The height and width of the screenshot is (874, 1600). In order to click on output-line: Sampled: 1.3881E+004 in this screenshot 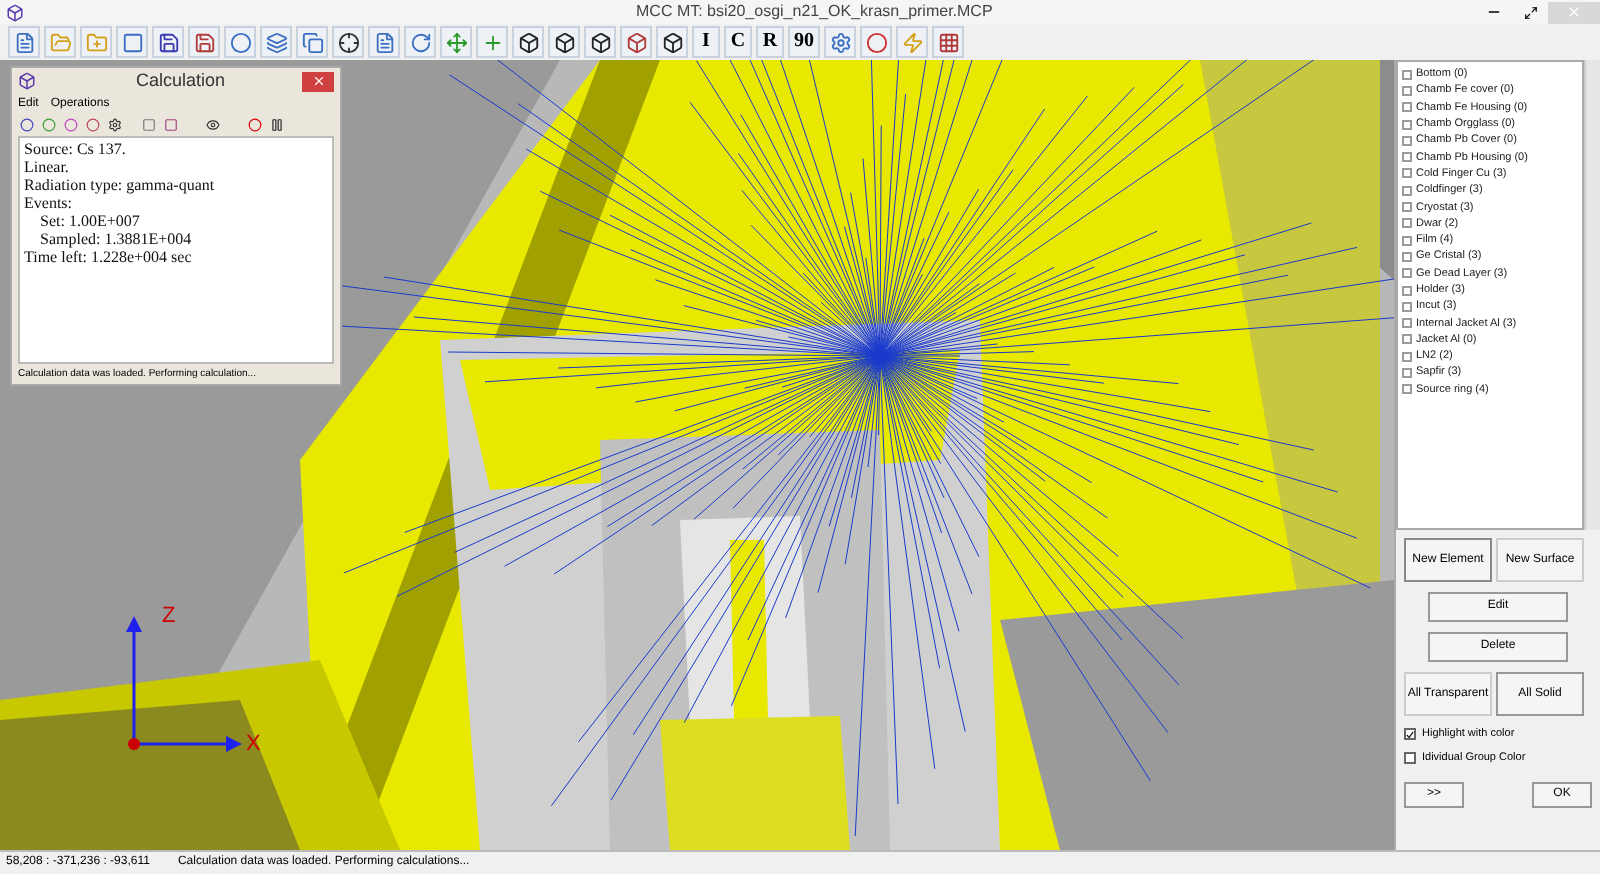, I will do `click(116, 239)`.